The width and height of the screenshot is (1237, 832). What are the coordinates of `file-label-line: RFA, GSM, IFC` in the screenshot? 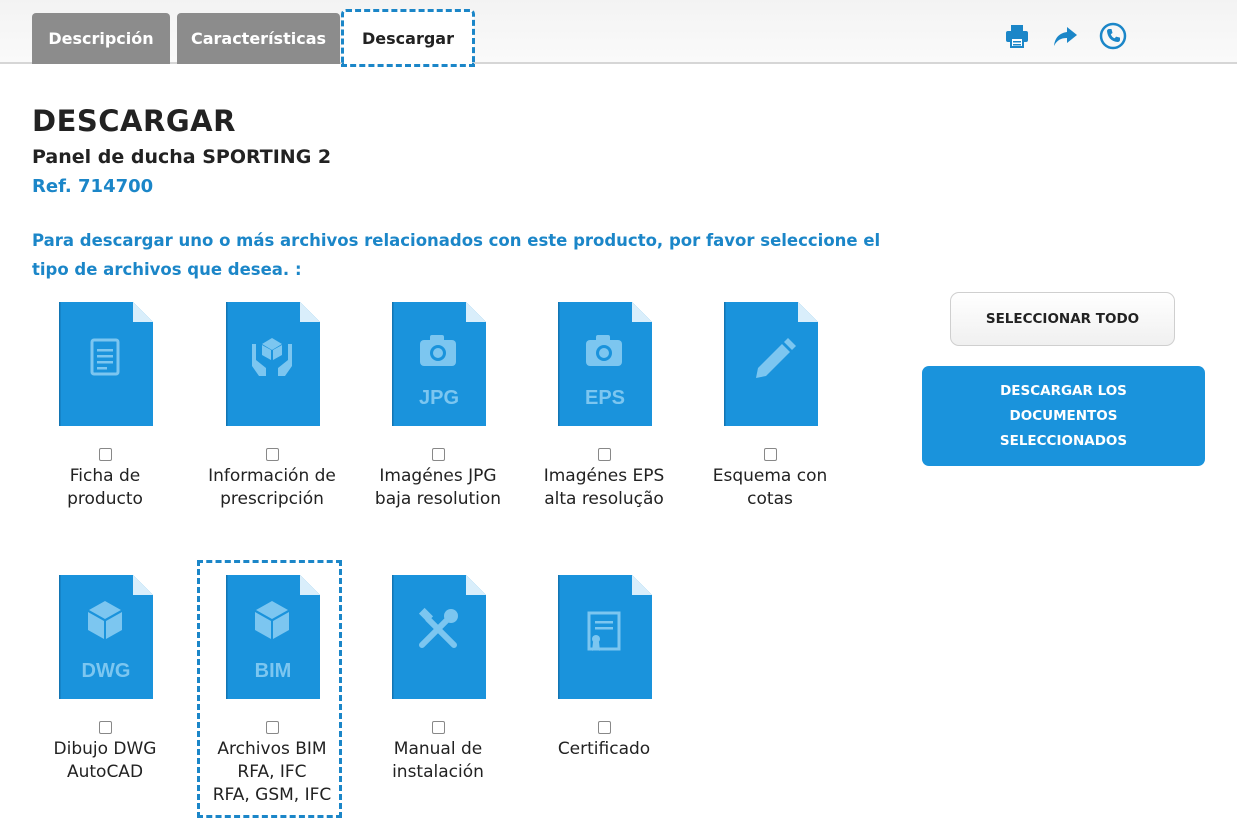 It's located at (272, 795).